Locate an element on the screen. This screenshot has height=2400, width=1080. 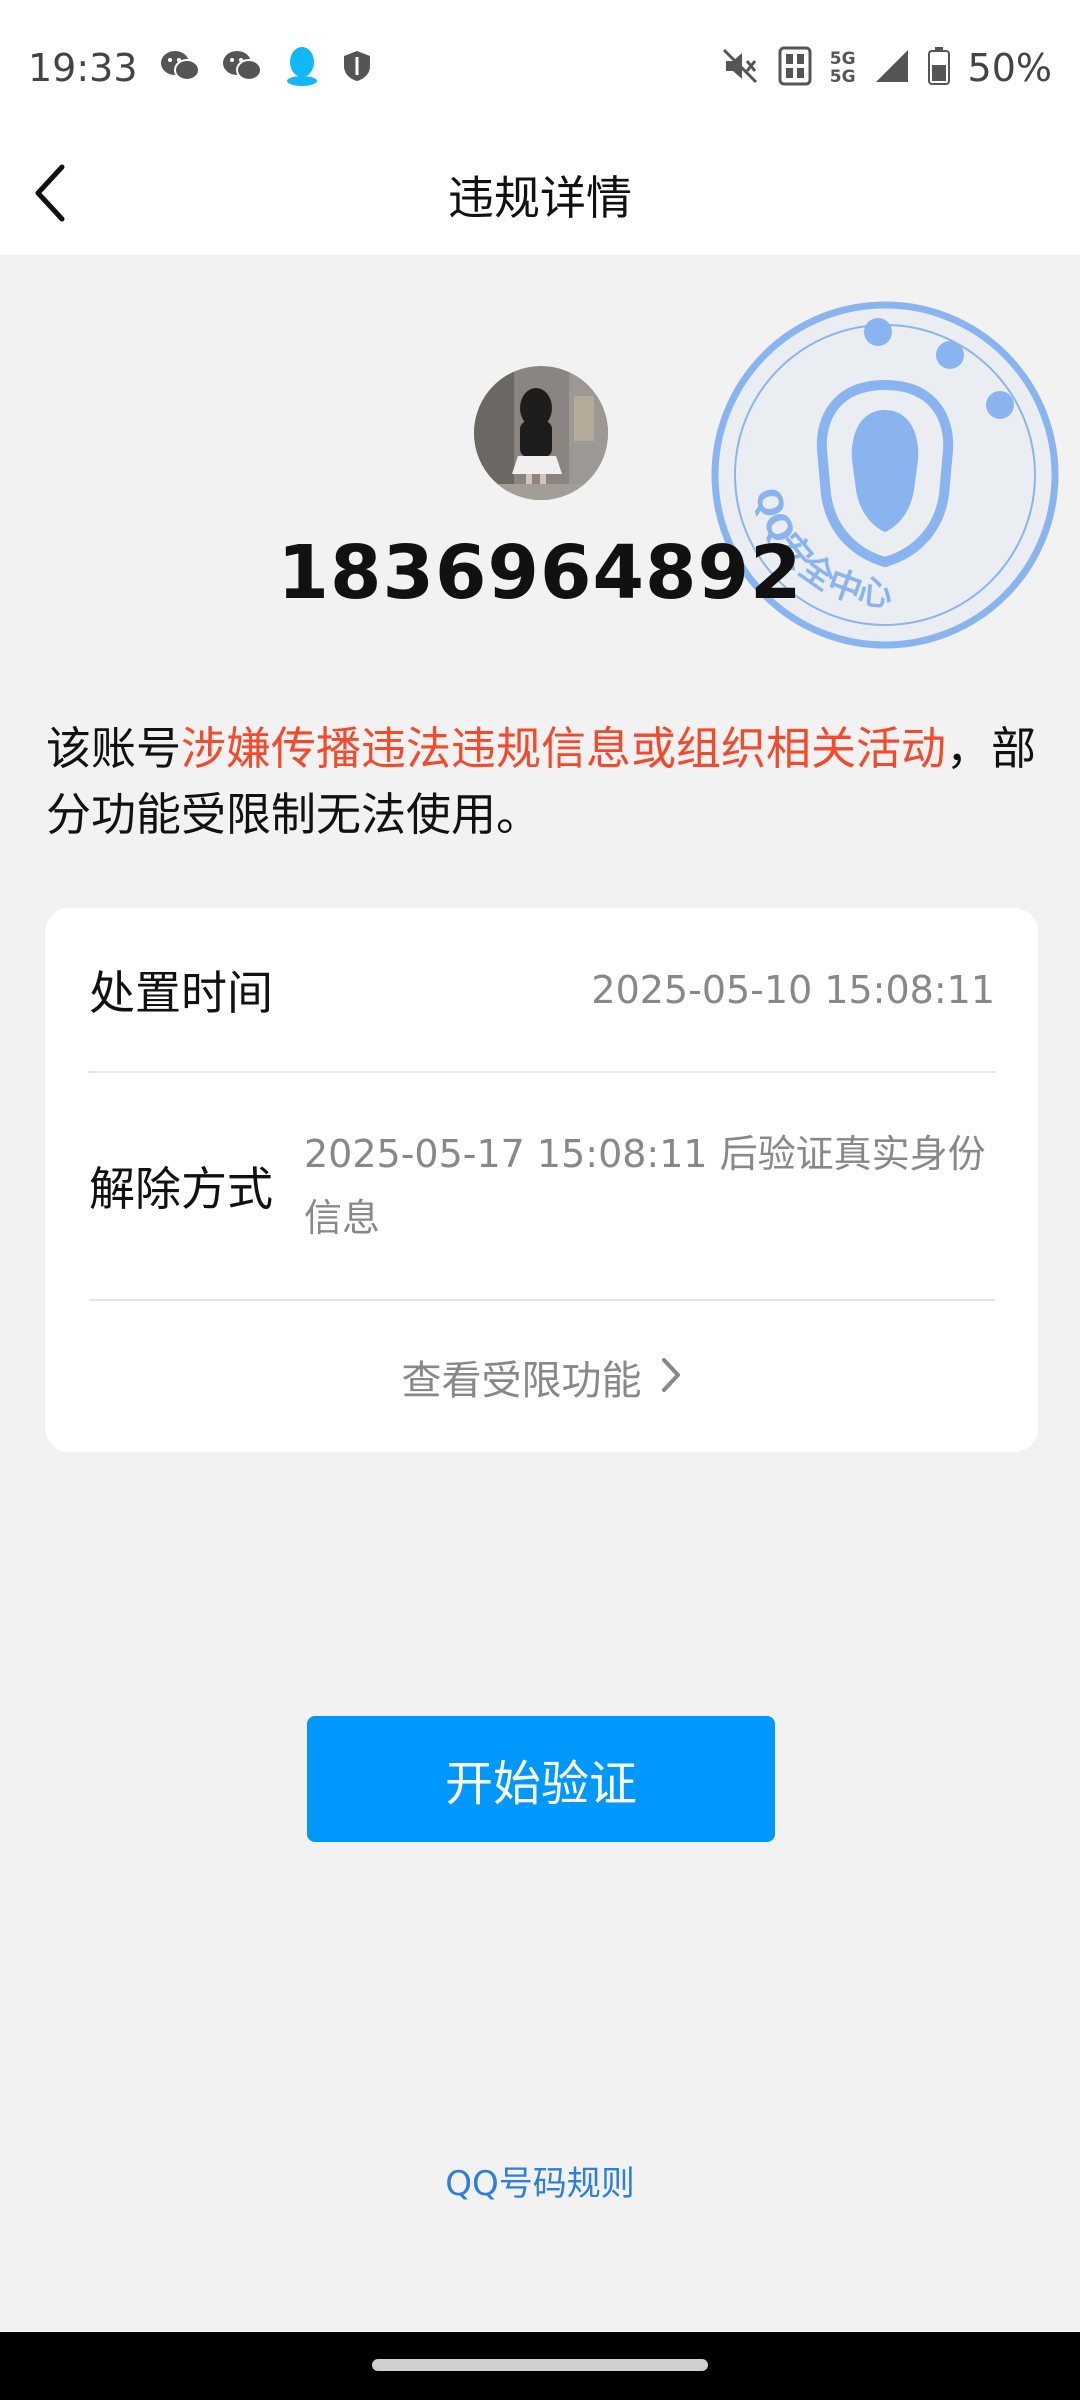
battery-percent: 50% is located at coordinates (1009, 67).